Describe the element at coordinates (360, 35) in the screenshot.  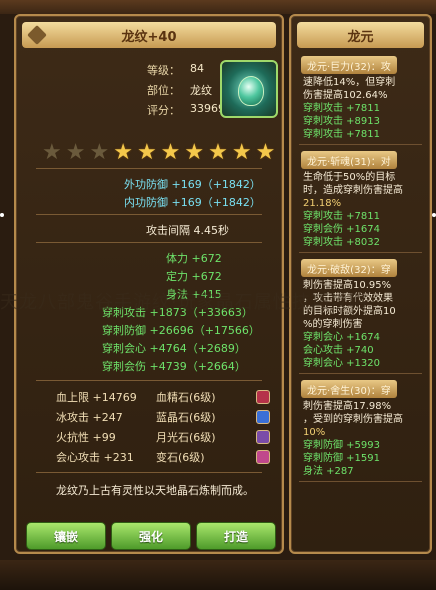
I see `dragon-element-title: 龙元` at that location.